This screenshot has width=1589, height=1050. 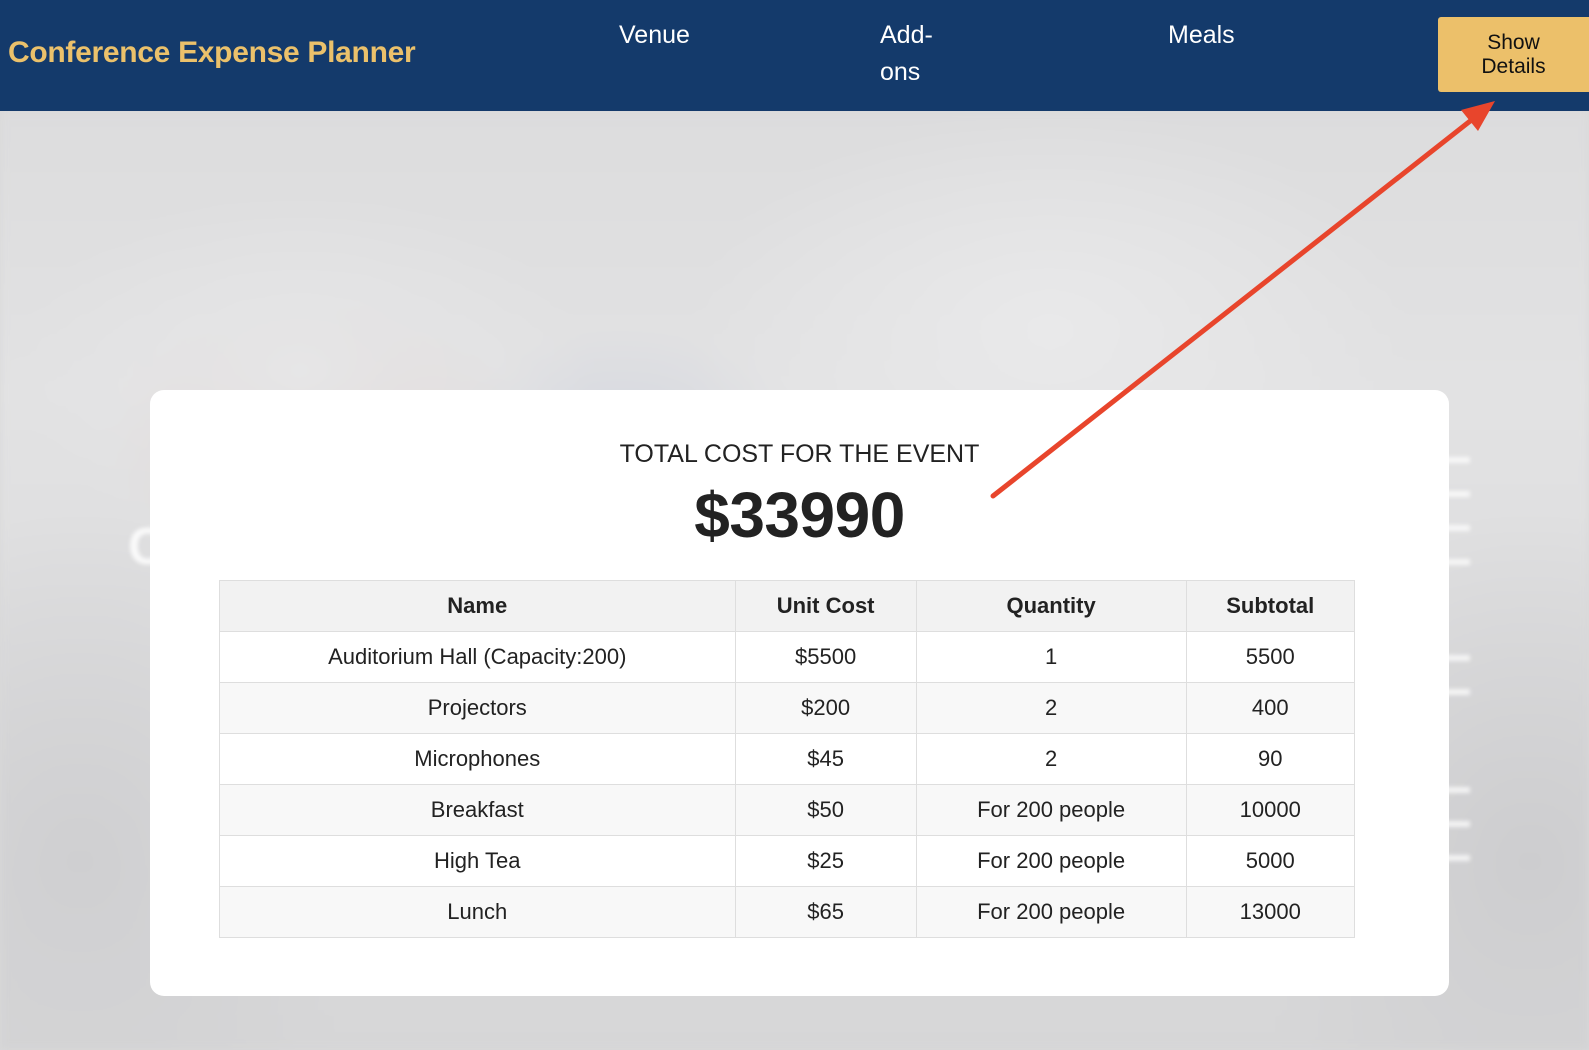 What do you see at coordinates (825, 708) in the screenshot?
I see `cell-unit-cost: $200` at bounding box center [825, 708].